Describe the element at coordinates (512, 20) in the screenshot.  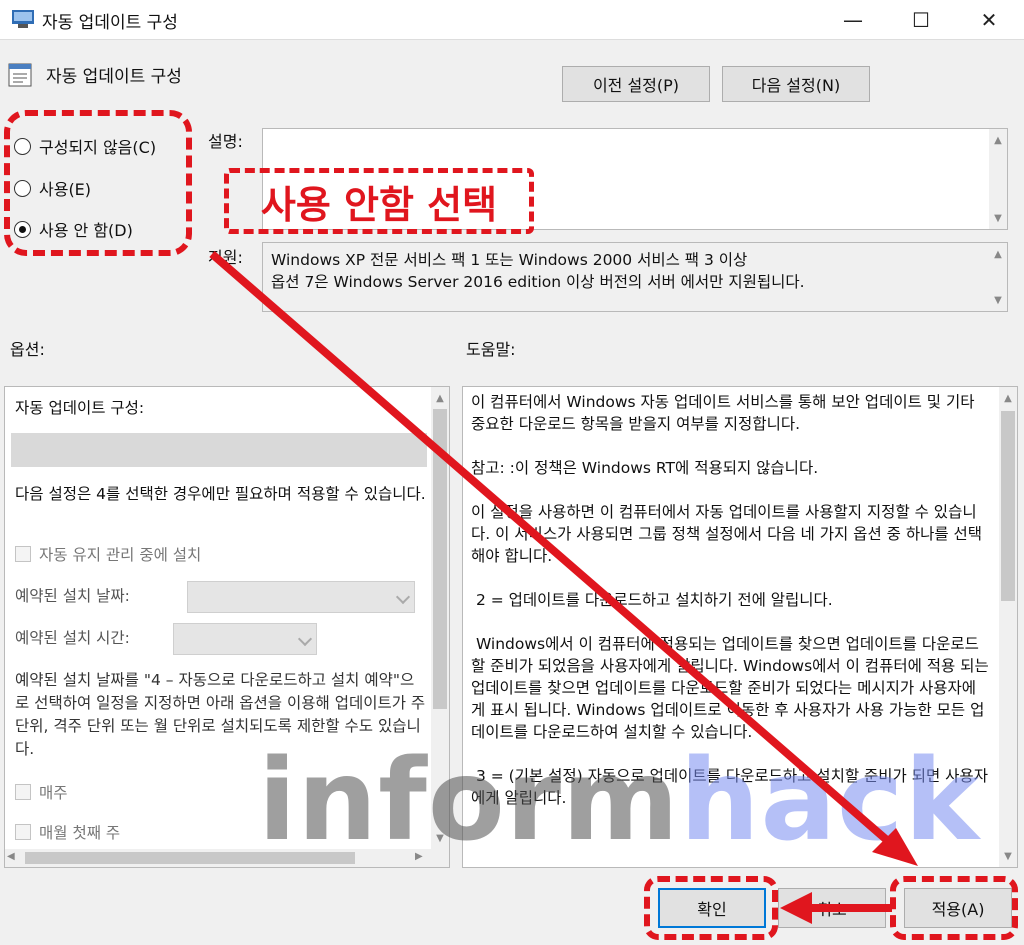
I see `title-bar: 자동 업데이트 구성 — ☐ ✕` at that location.